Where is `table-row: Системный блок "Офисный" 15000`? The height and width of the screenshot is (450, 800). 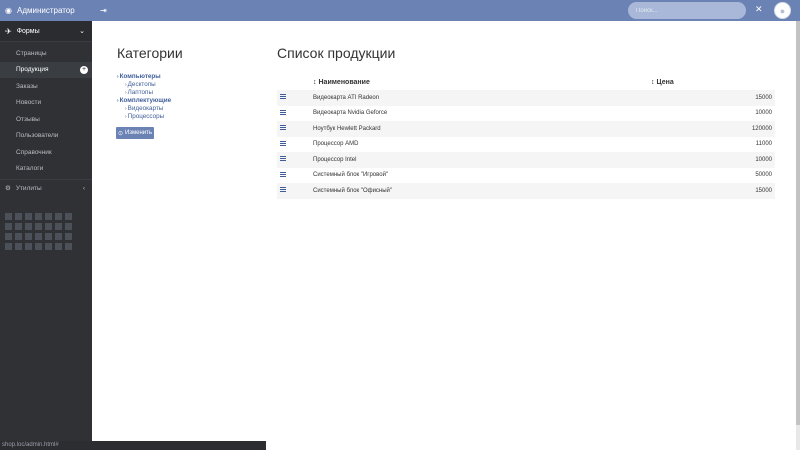 table-row: Системный блок "Офисный" 15000 is located at coordinates (526, 191).